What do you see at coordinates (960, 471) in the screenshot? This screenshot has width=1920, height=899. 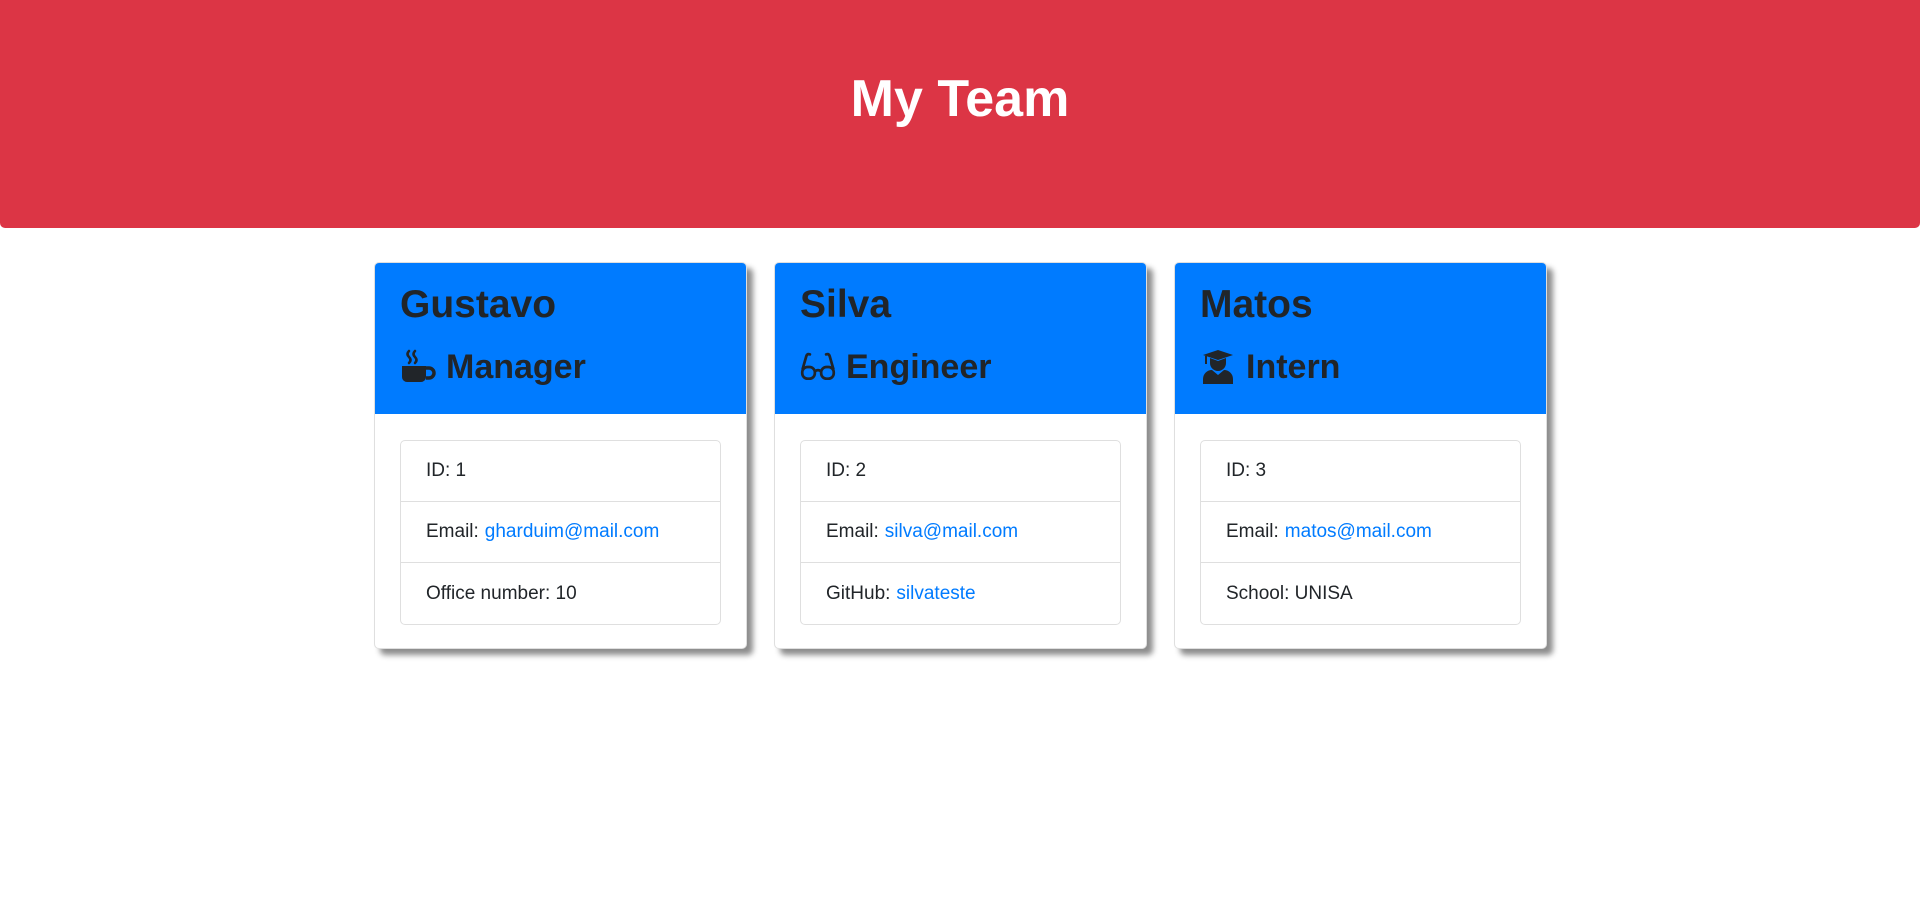 I see `employee-id: ID: 2` at bounding box center [960, 471].